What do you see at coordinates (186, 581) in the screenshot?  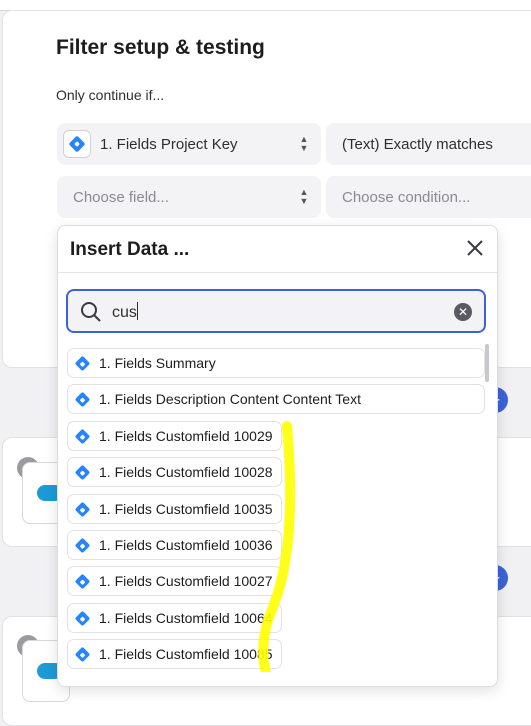 I see `list-item-label: 1. Fields Customfield 10027` at bounding box center [186, 581].